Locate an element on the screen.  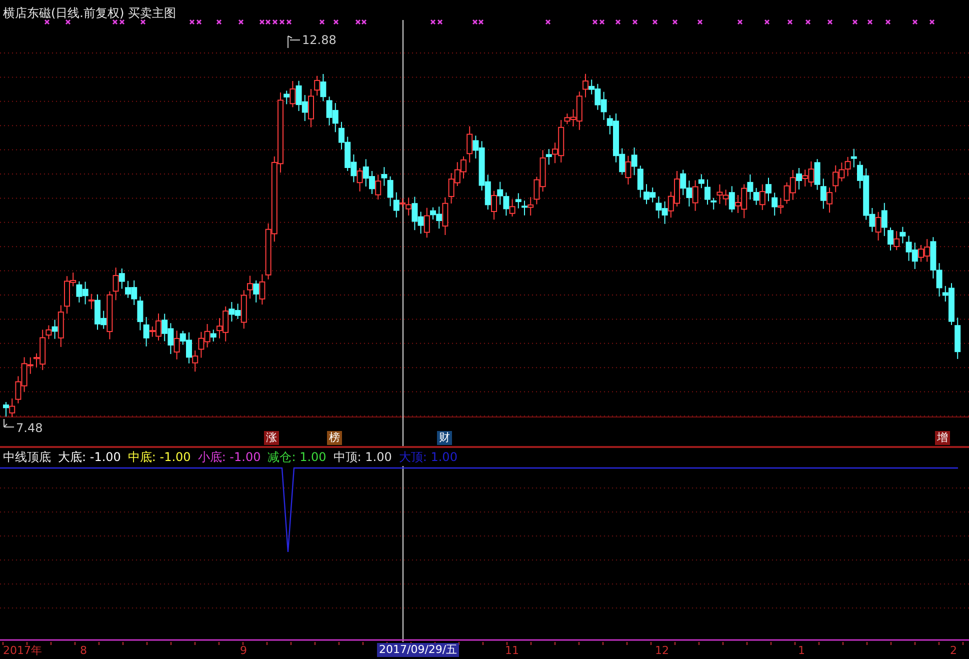
indicator-value: 中底: -1.00 is located at coordinates (159, 457).